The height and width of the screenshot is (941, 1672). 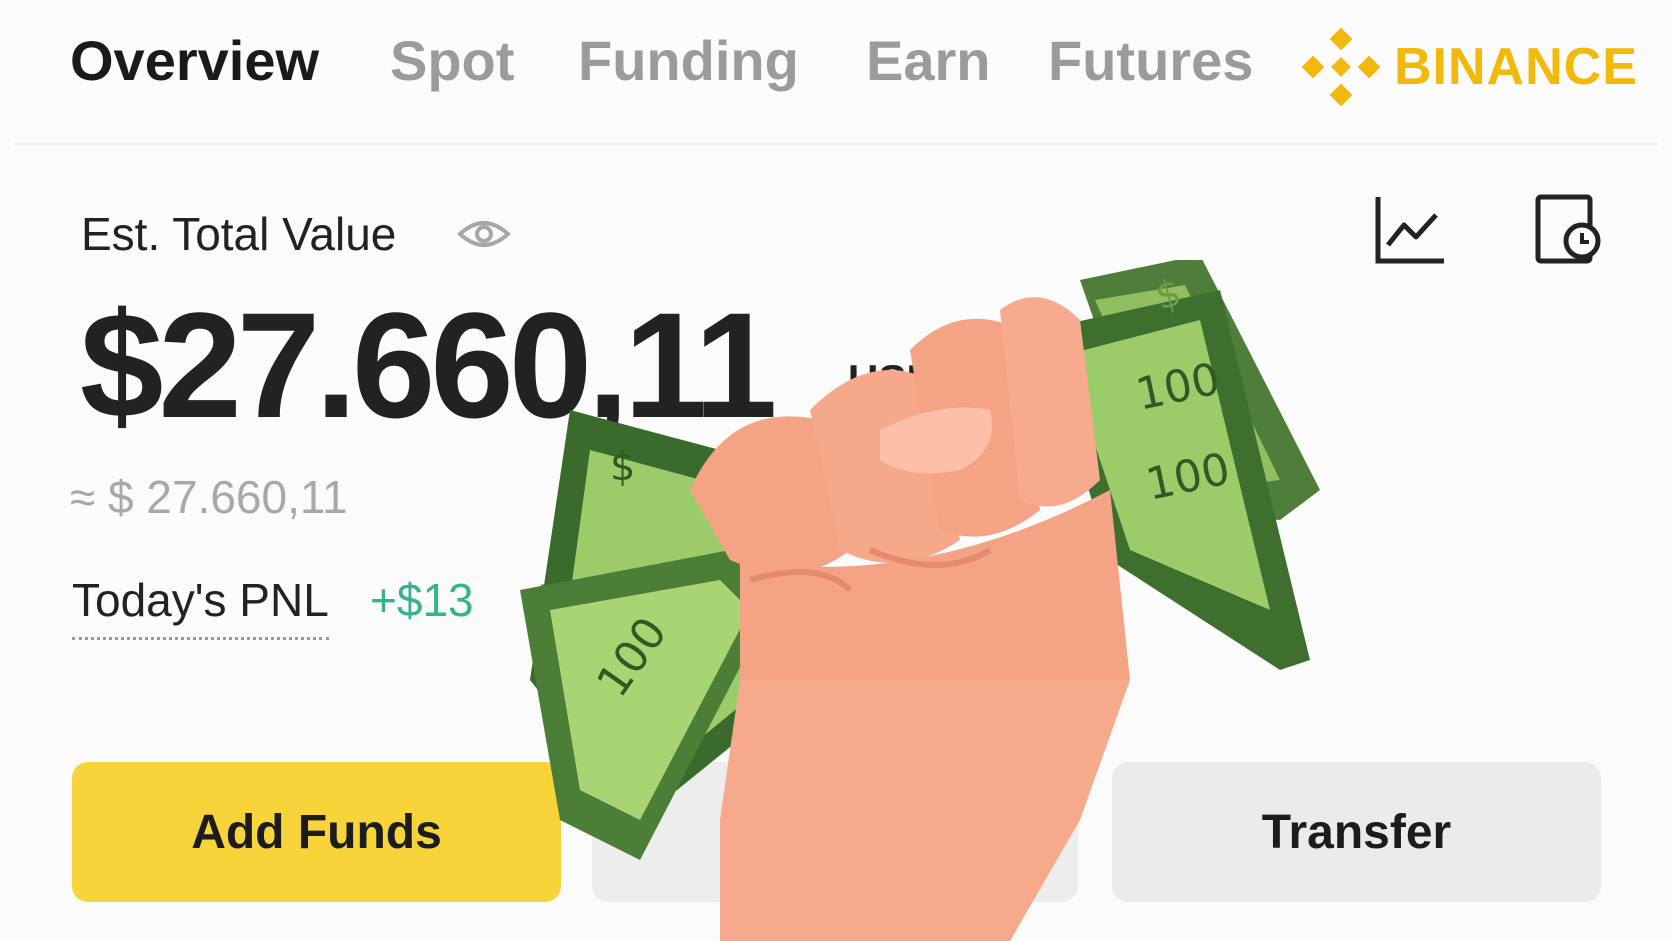 I want to click on eye-icon, so click(x=484, y=234).